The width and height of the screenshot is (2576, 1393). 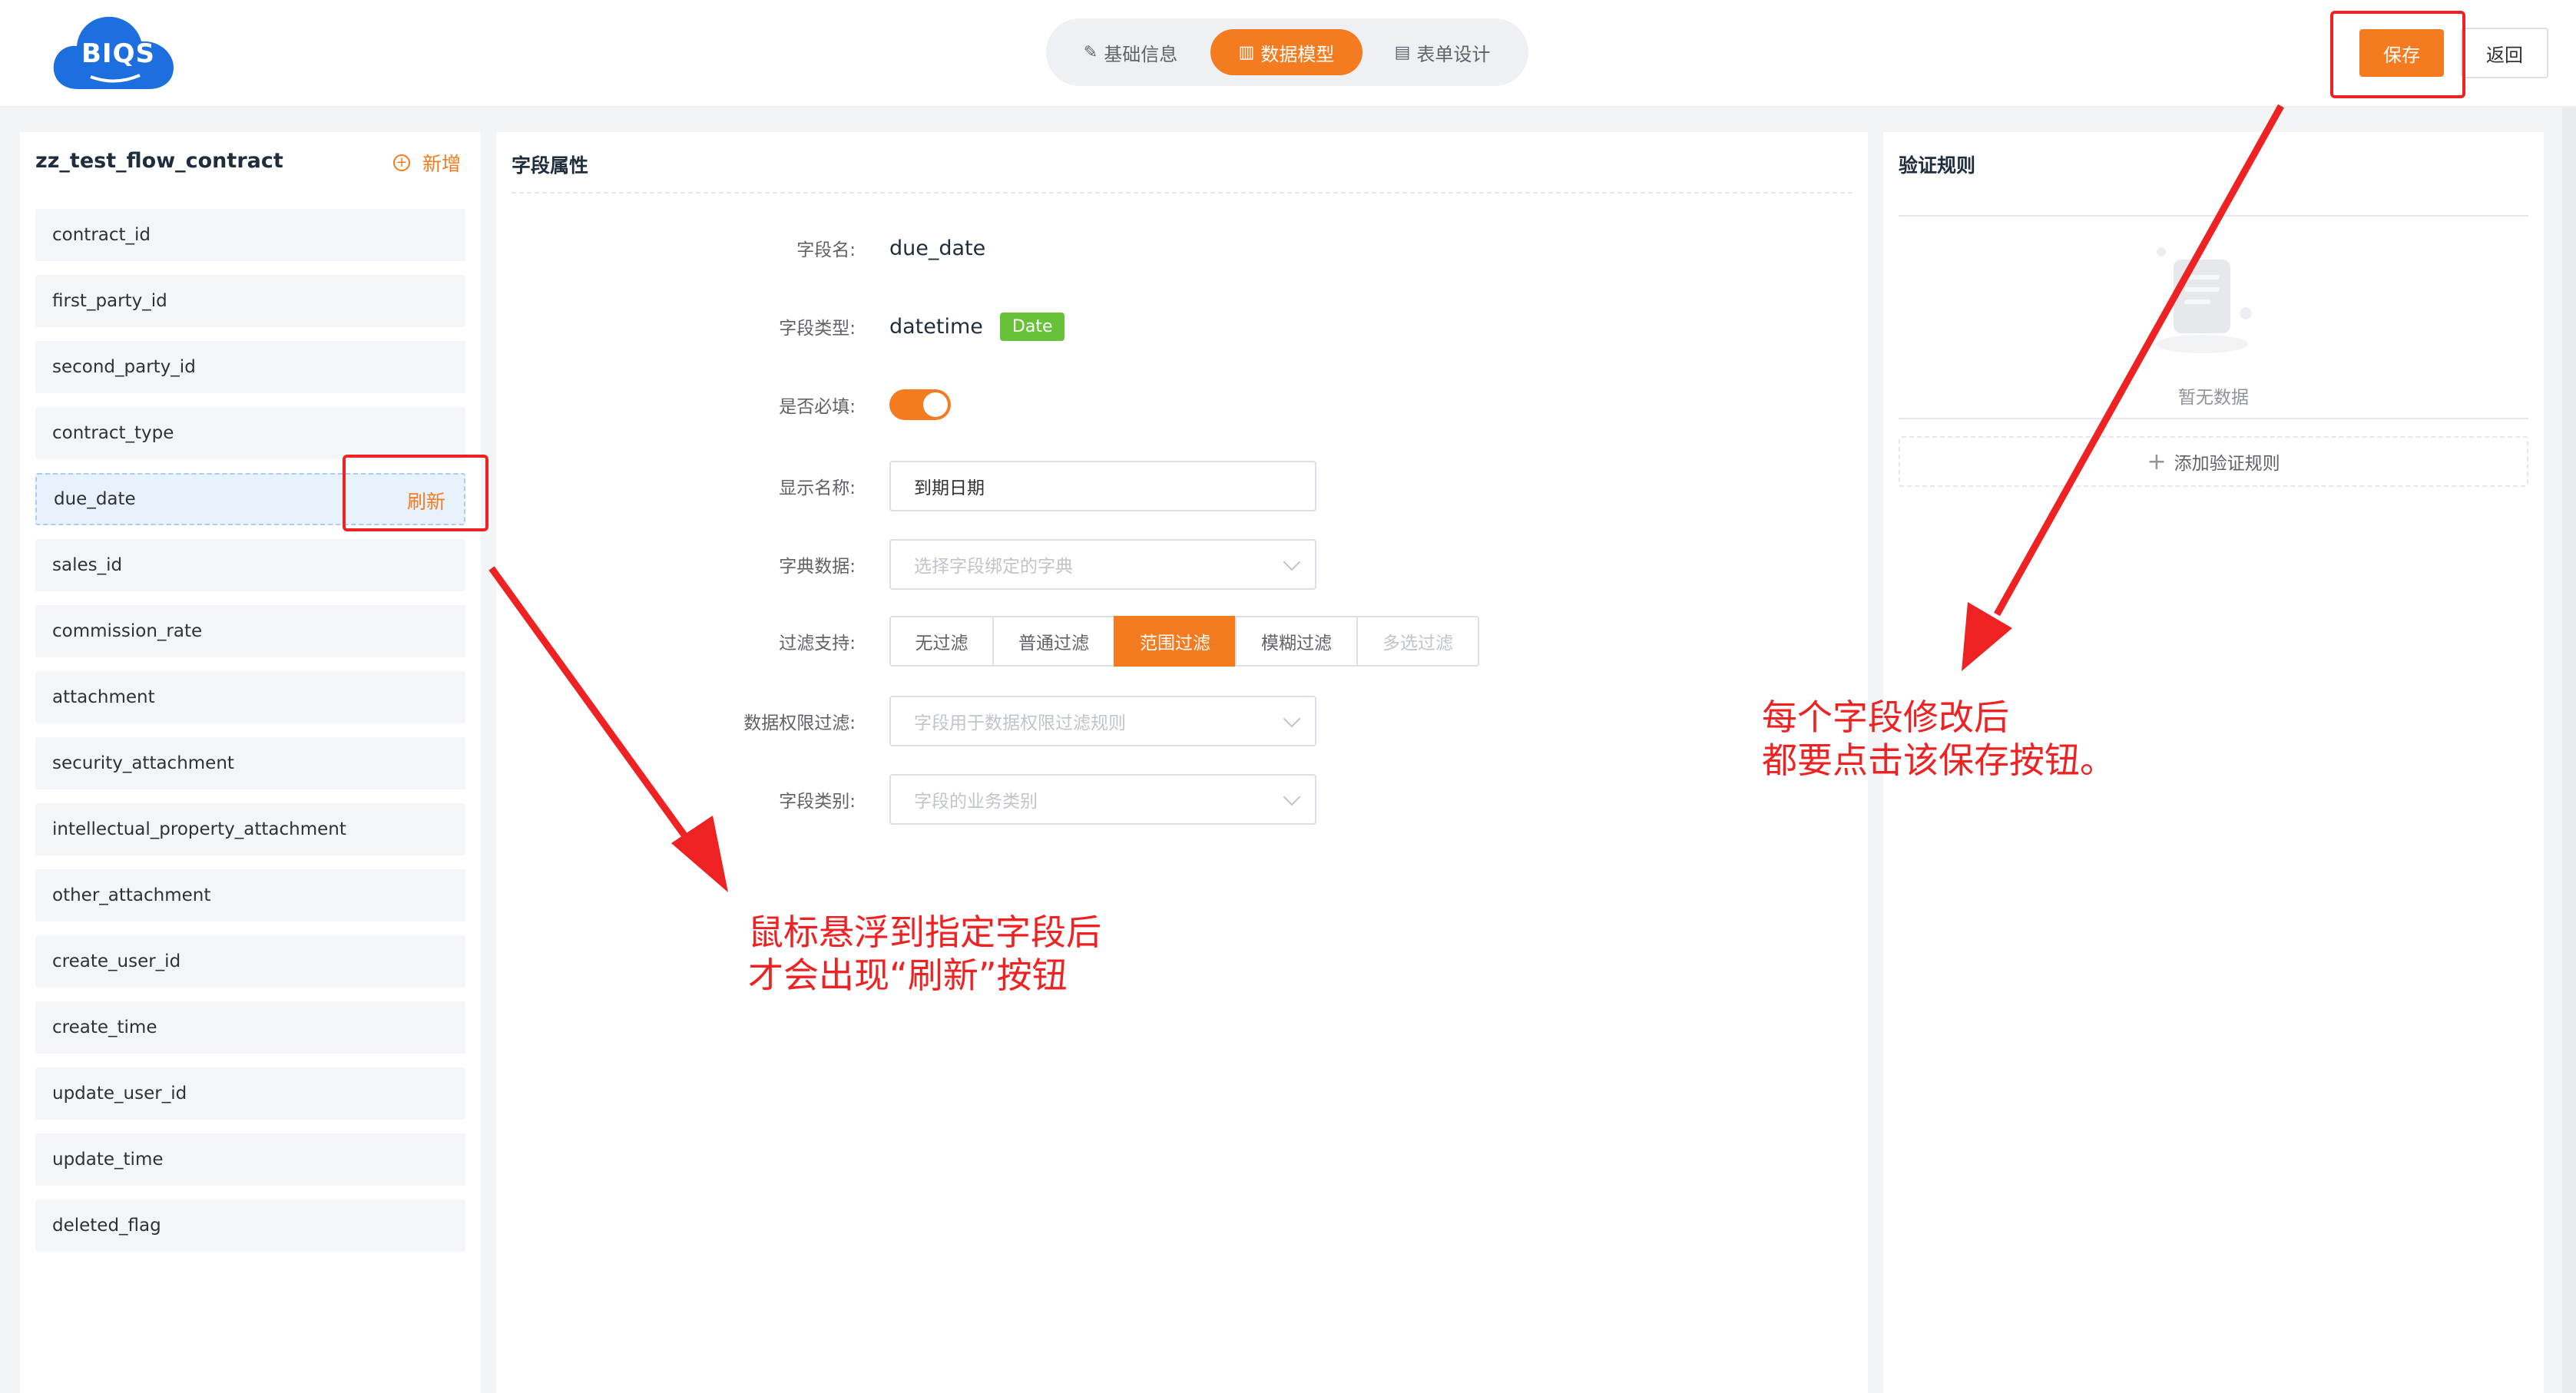 I want to click on field-list-item: contract_id, so click(x=250, y=235).